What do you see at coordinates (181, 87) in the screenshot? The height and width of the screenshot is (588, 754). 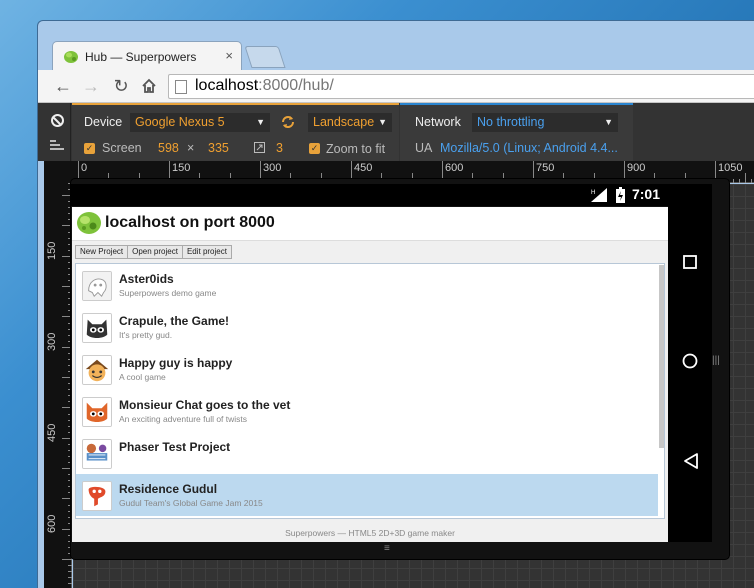 I see `page-icon` at bounding box center [181, 87].